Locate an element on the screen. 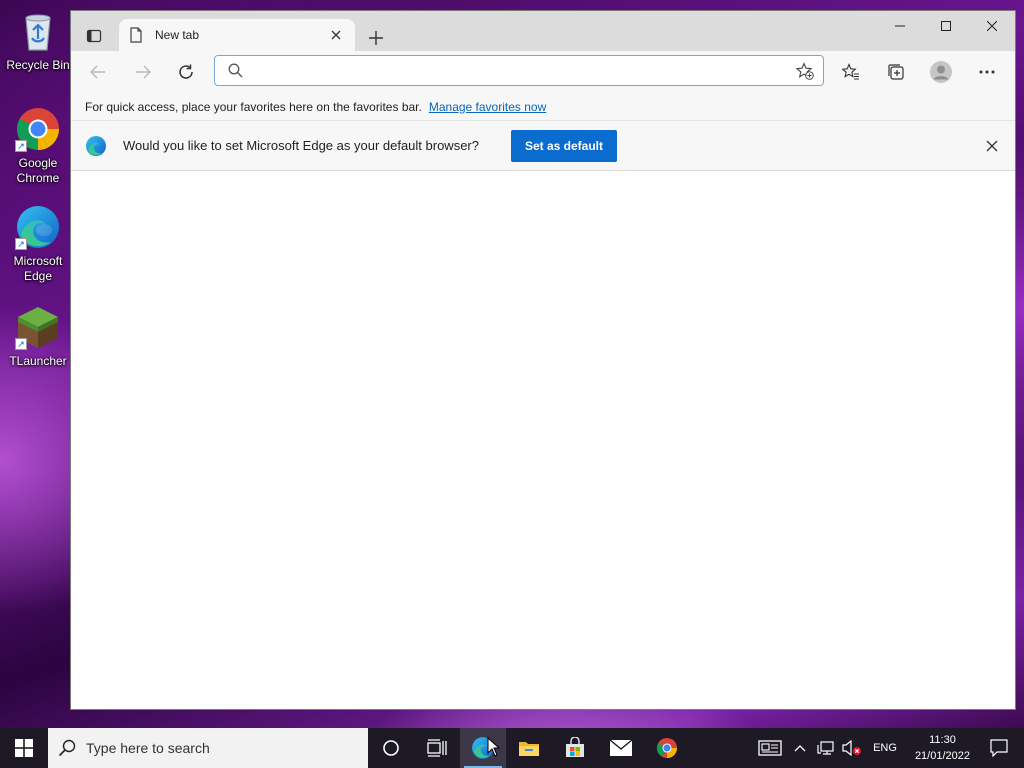 This screenshot has width=1024, height=768. folder-icon is located at coordinates (529, 749).